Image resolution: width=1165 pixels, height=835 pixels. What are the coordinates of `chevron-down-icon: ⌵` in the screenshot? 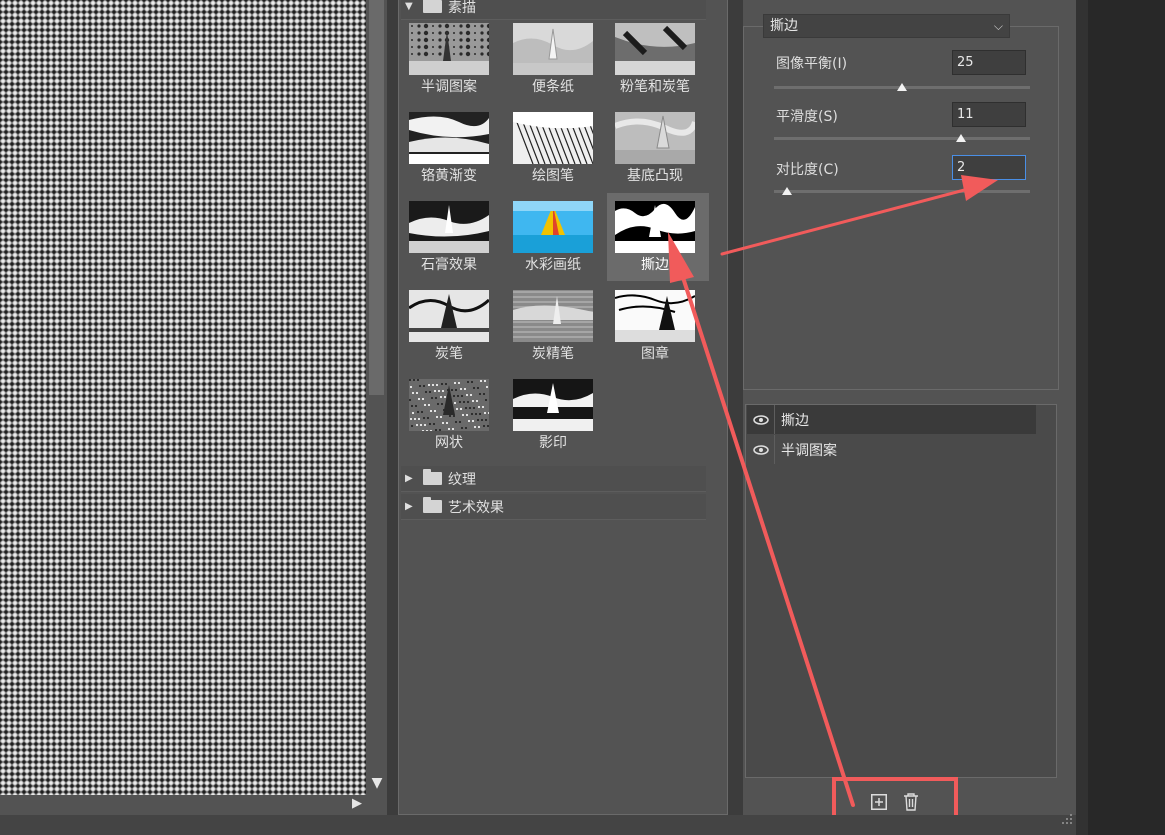 It's located at (998, 26).